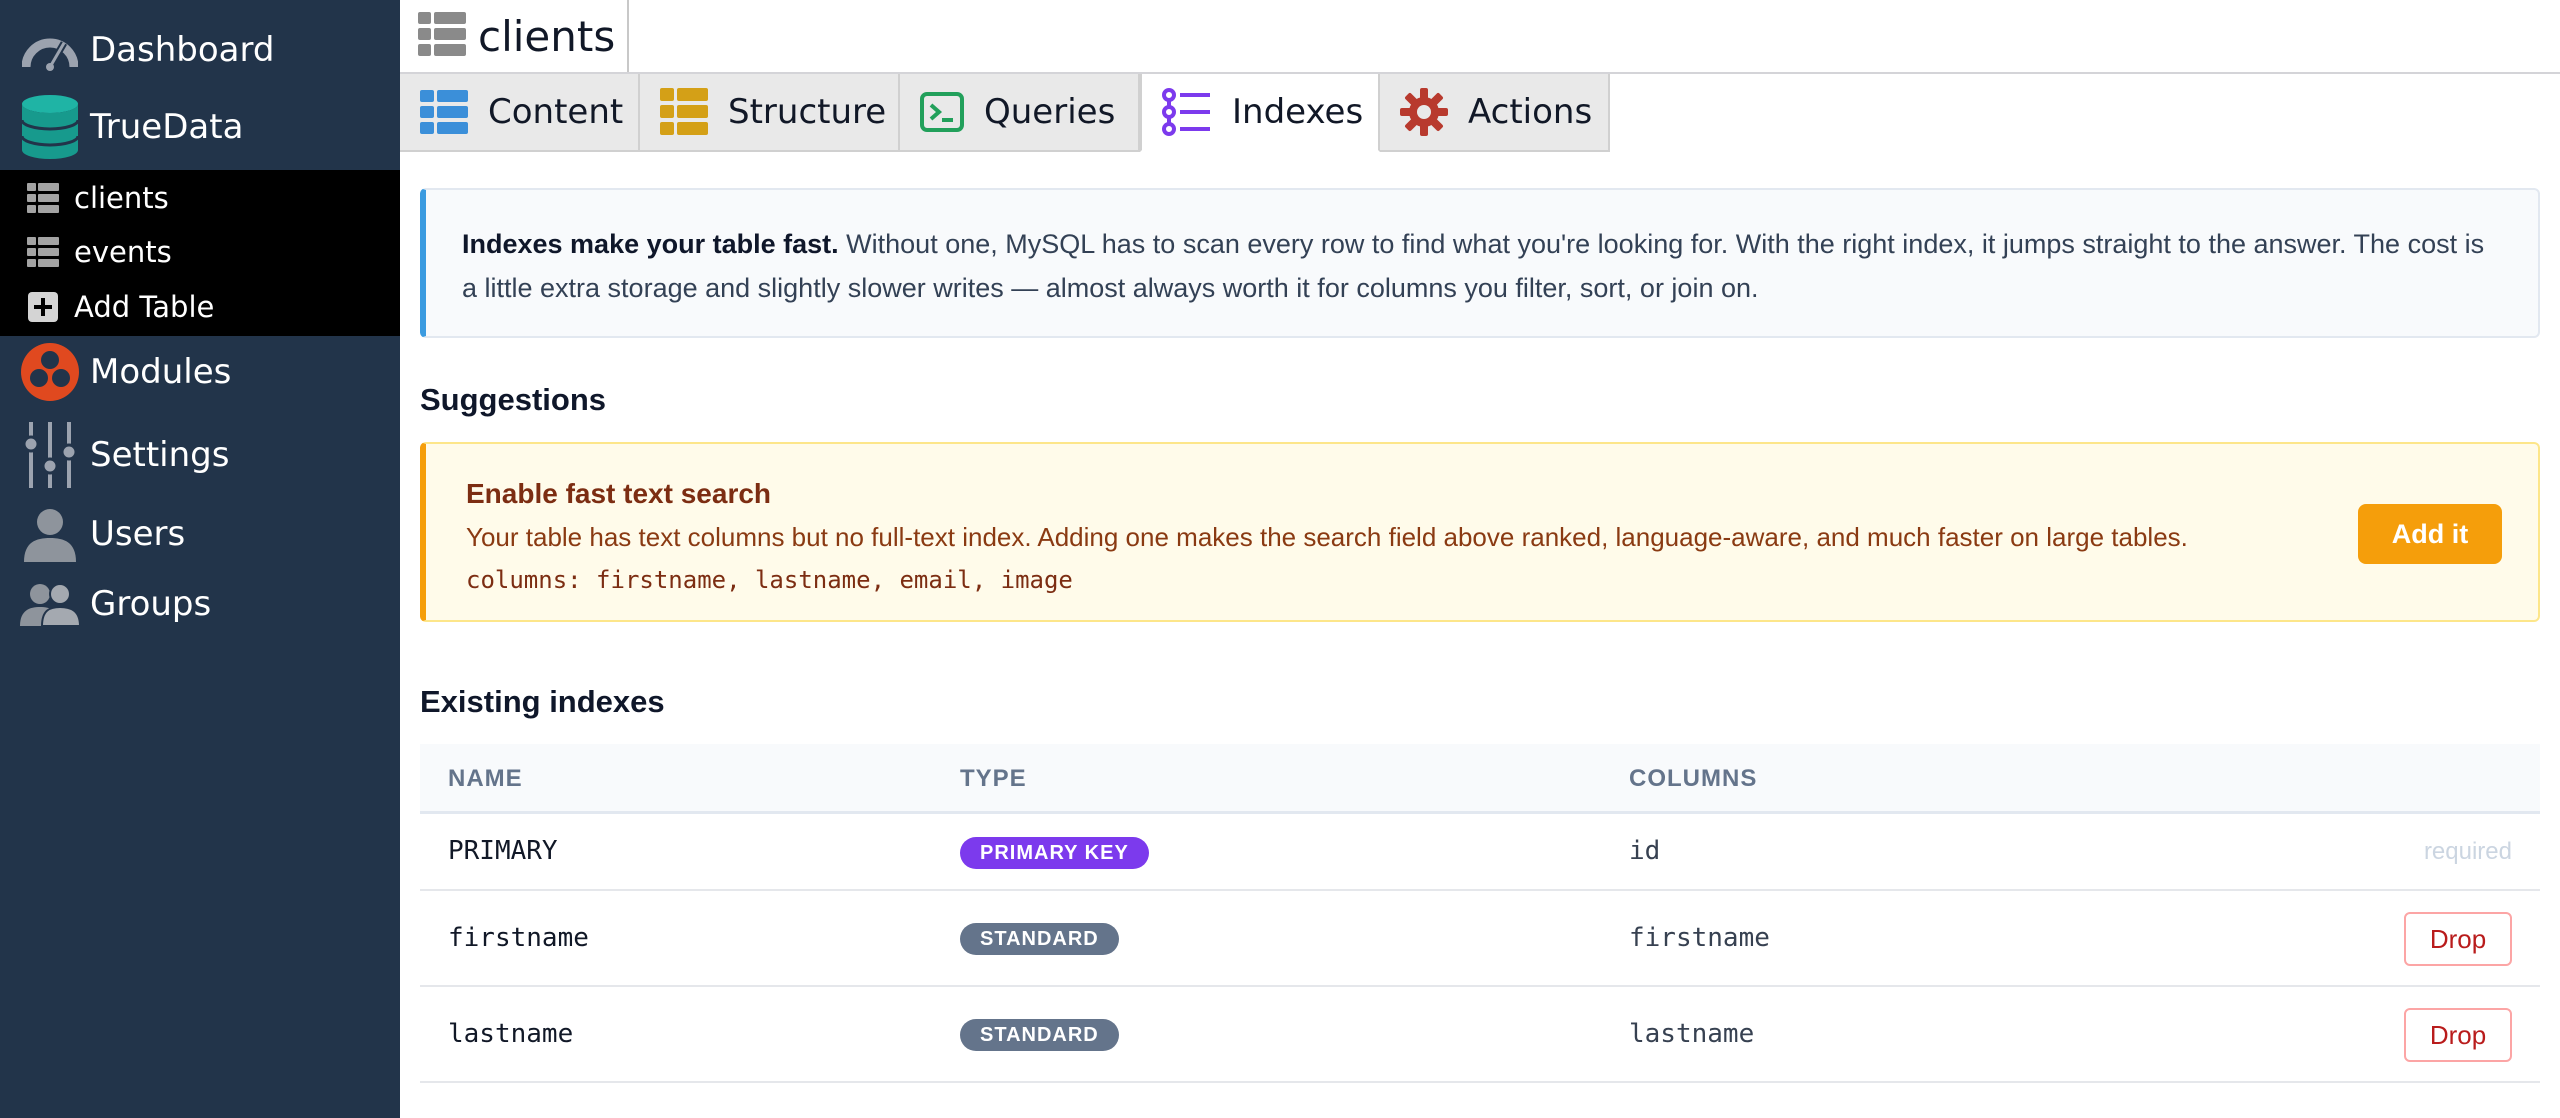  What do you see at coordinates (556, 112) in the screenshot?
I see `tab-label: Content` at bounding box center [556, 112].